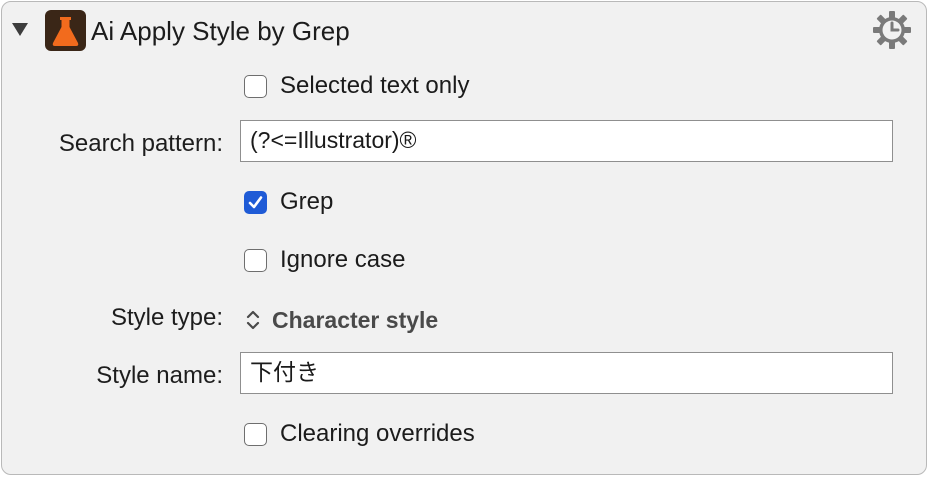 The image size is (930, 478). Describe the element at coordinates (343, 259) in the screenshot. I see `ignore-case-label: Ignore case` at that location.